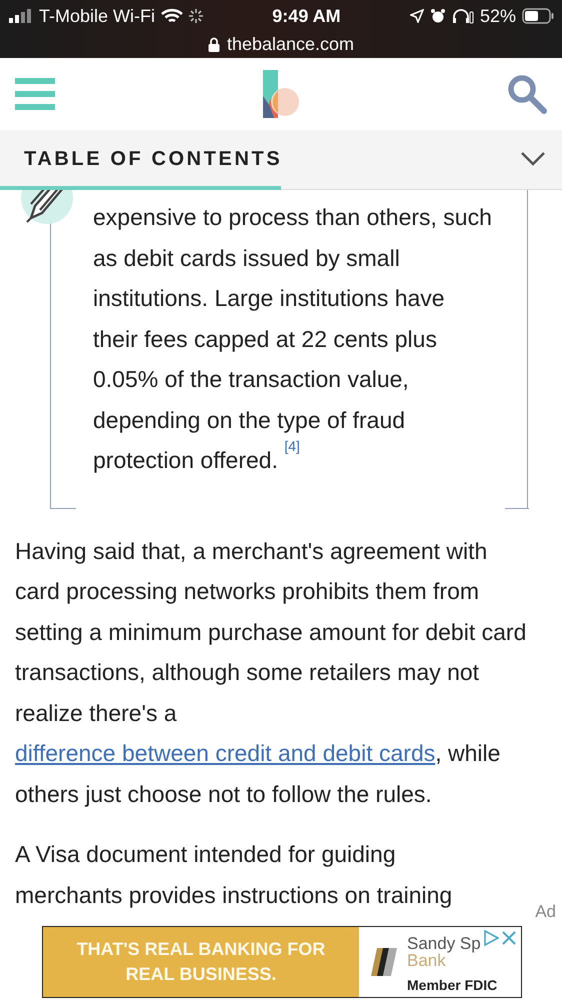 This screenshot has width=562, height=1000. What do you see at coordinates (438, 16) in the screenshot?
I see `alarm-icon` at bounding box center [438, 16].